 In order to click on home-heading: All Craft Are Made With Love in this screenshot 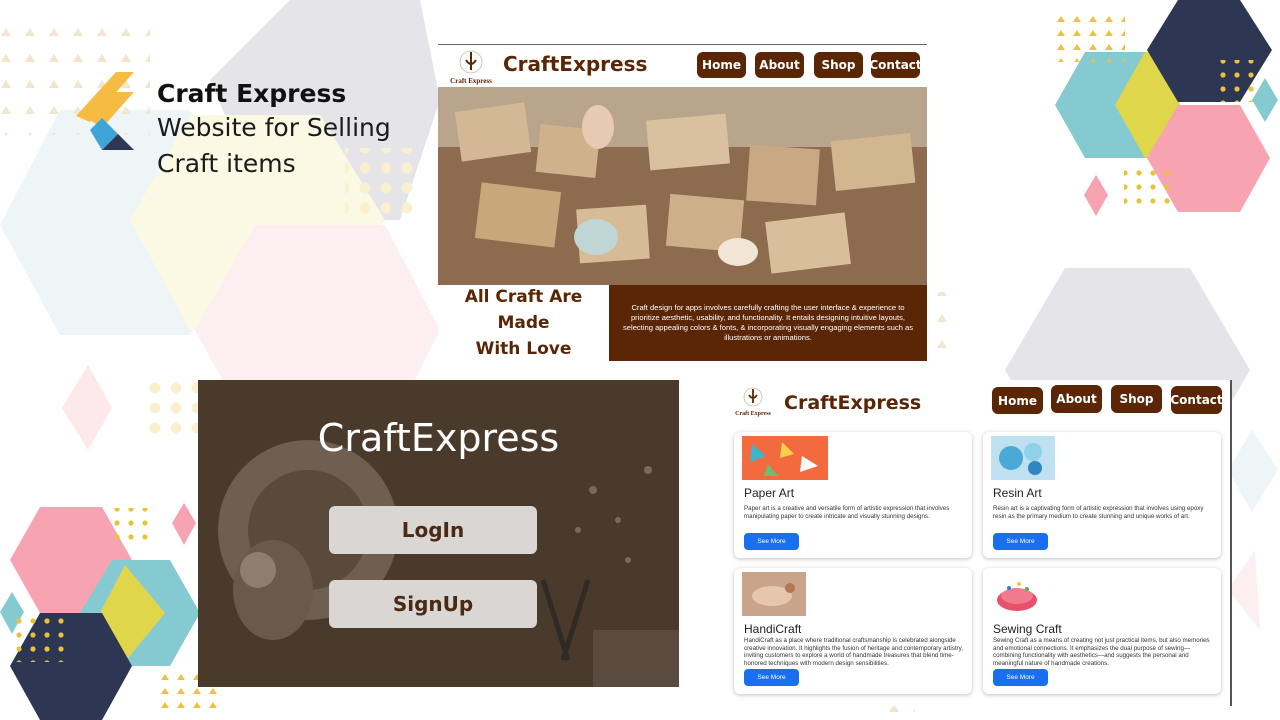, I will do `click(523, 323)`.